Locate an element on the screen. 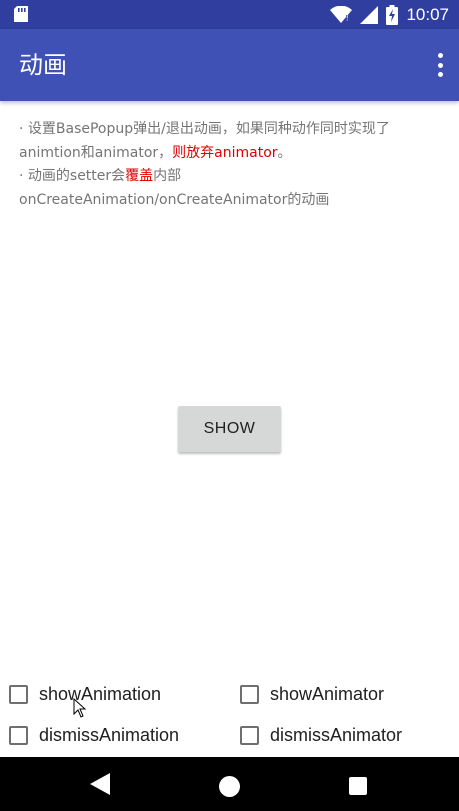 The height and width of the screenshot is (811, 459). status-clock: 10:07 is located at coordinates (427, 14).